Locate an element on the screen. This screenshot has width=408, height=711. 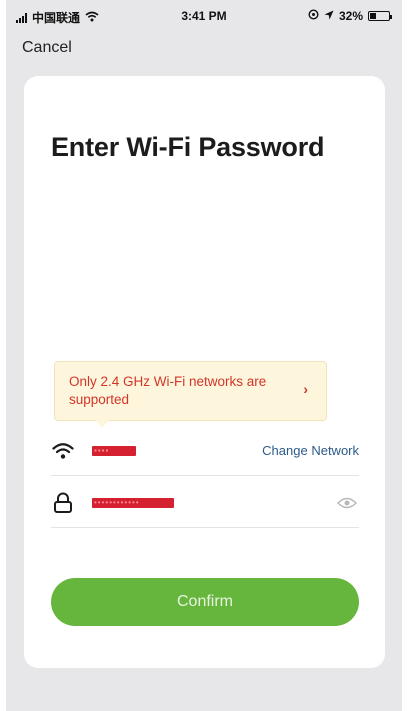
status-bar: 中国联通 3:41 PM 32% is located at coordinates (204, 15).